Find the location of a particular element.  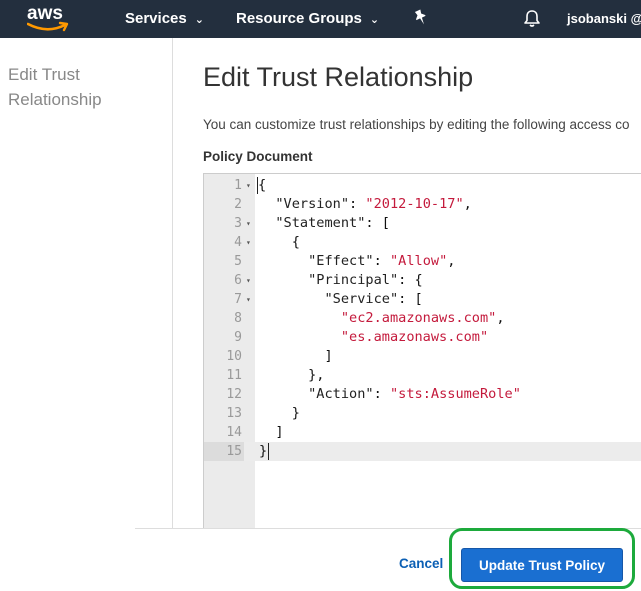

code-token: "Effect" is located at coordinates (341, 261).